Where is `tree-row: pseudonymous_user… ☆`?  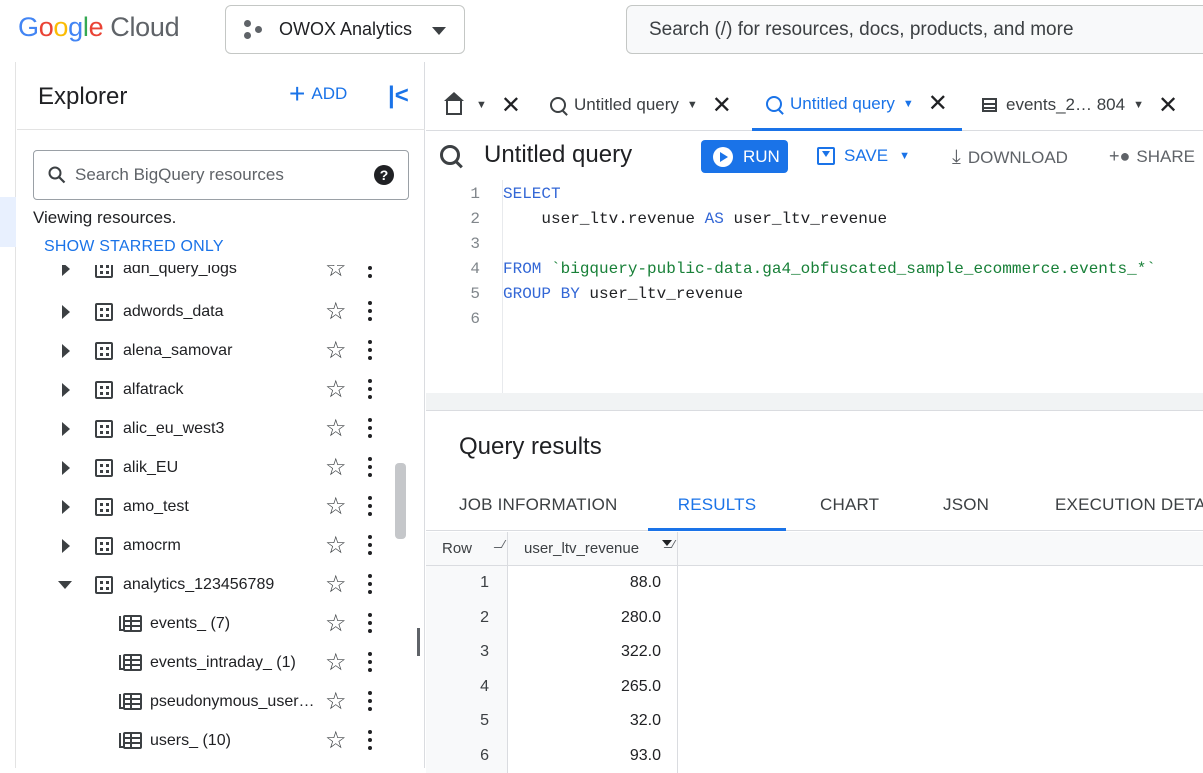 tree-row: pseudonymous_user… ☆ is located at coordinates (214, 701).